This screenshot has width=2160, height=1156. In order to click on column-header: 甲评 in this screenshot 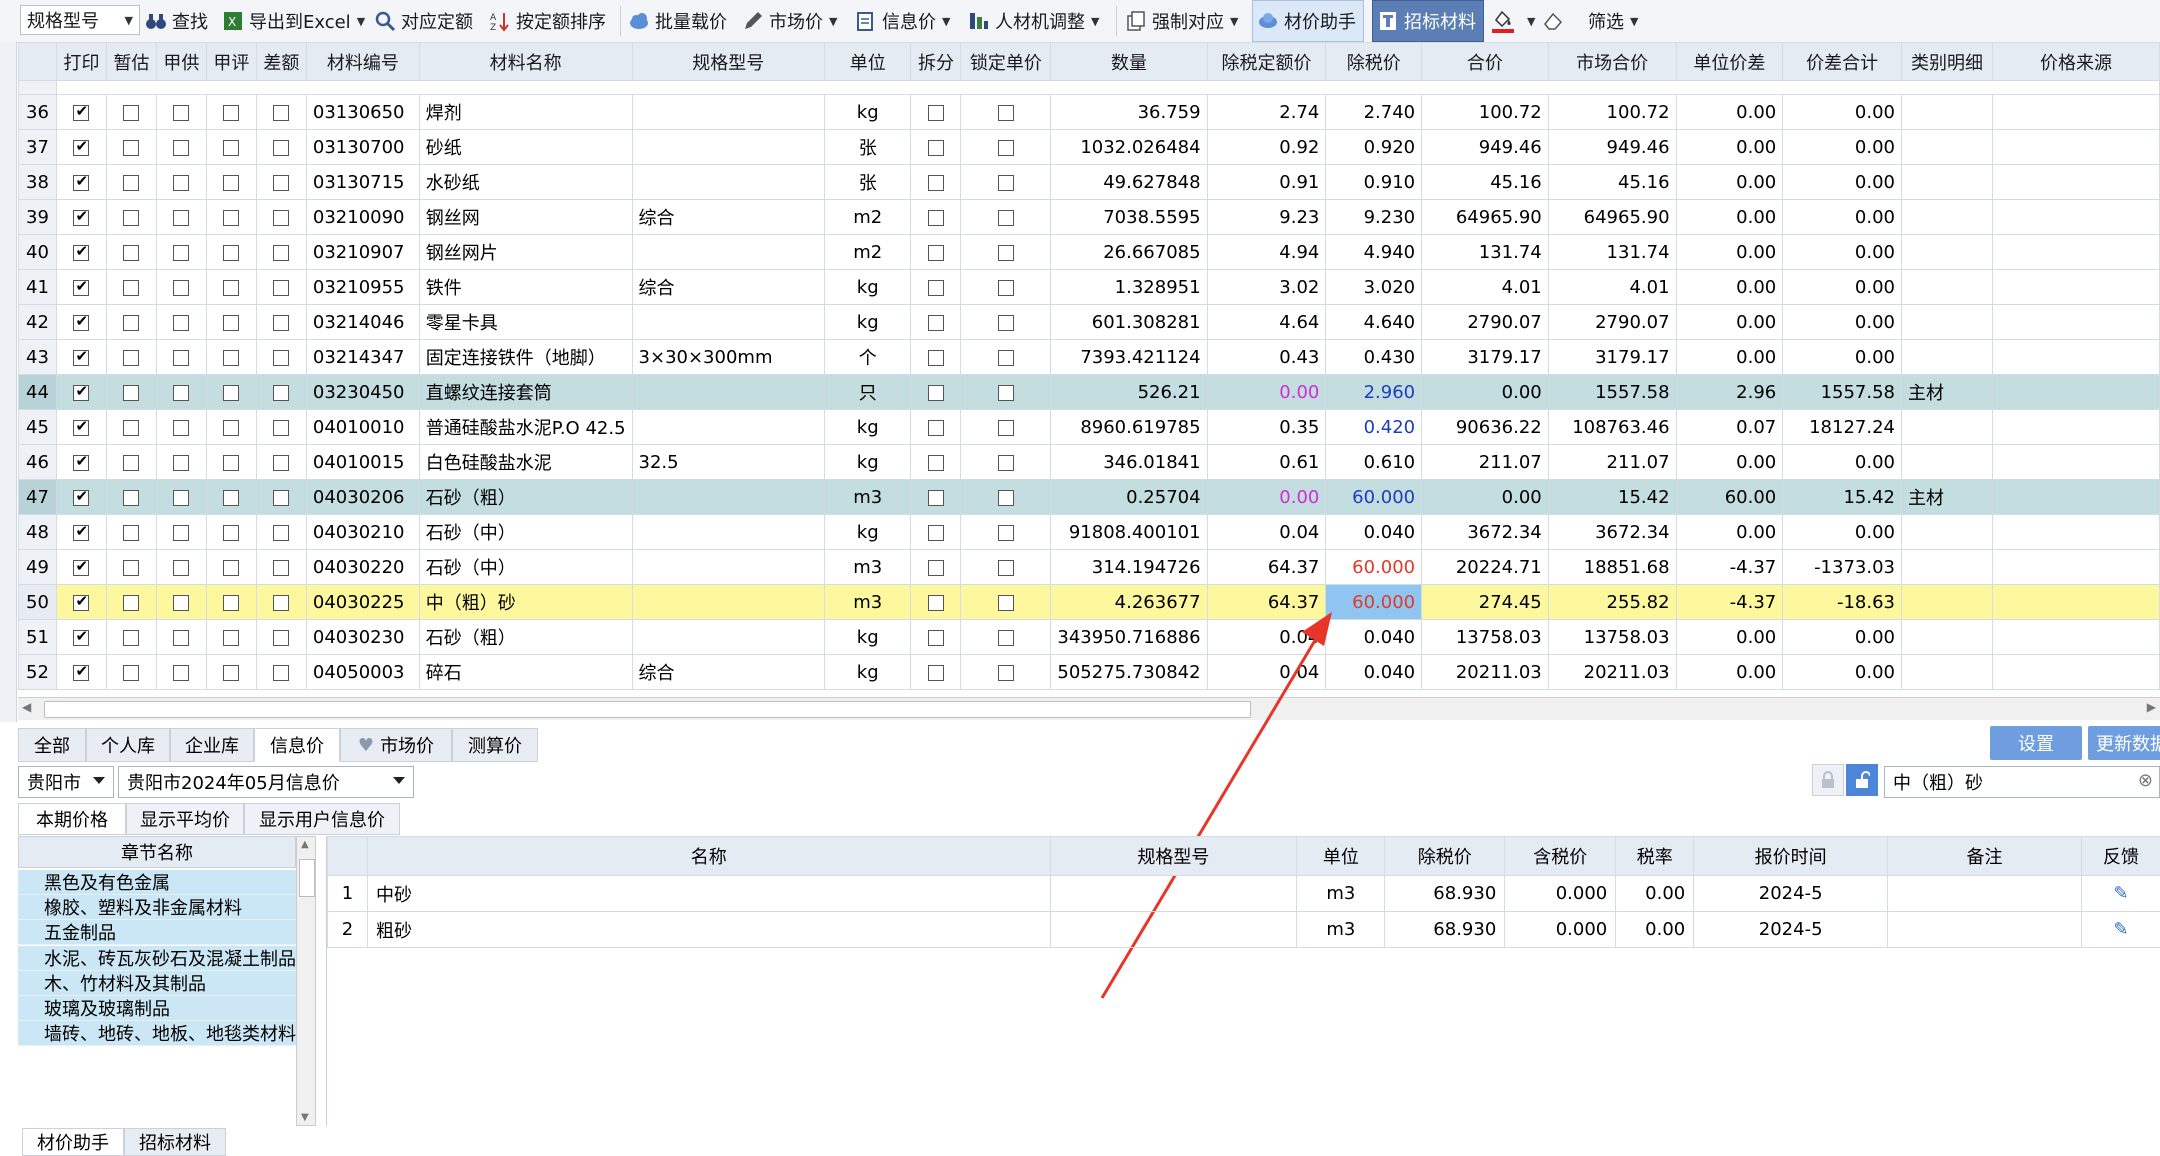, I will do `click(231, 61)`.